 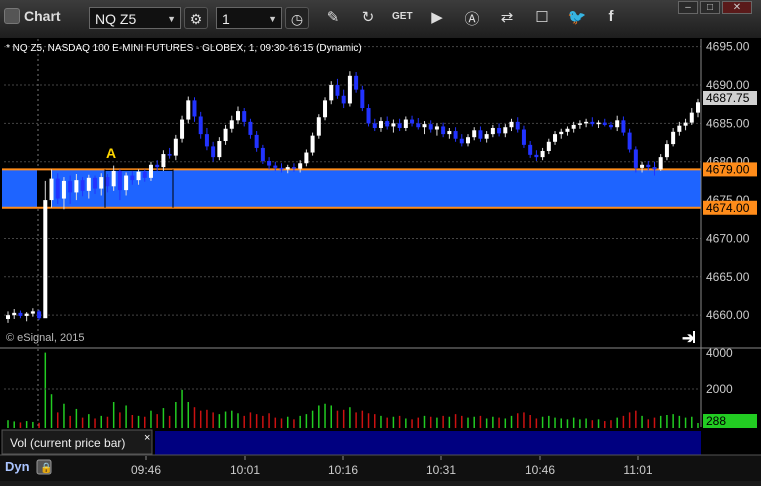 I want to click on window-title: Chart, so click(x=32, y=16).